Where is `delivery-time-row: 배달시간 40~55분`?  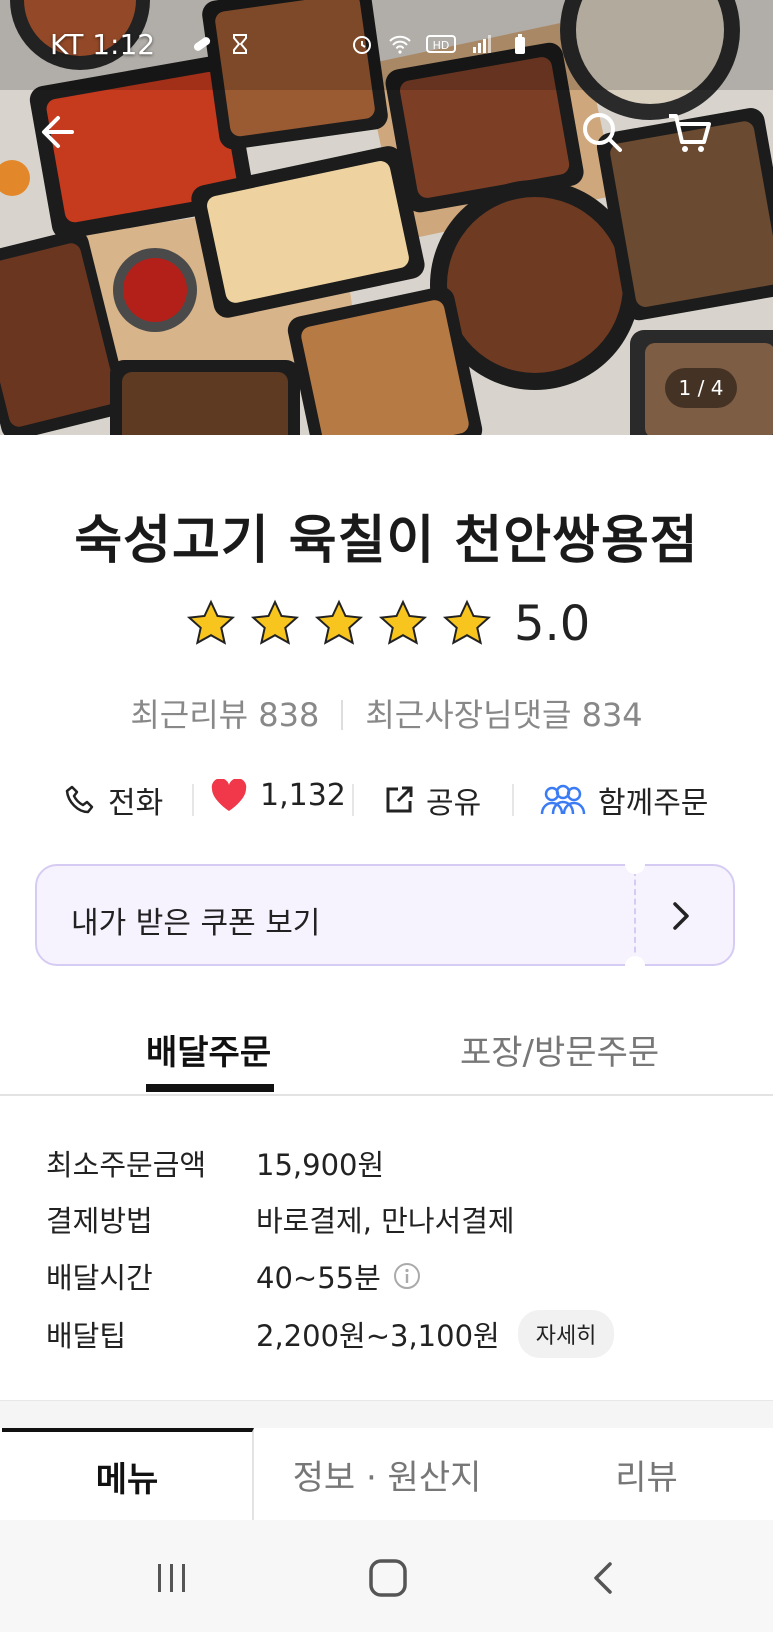
delivery-time-row: 배달시간 40~55분 is located at coordinates (233, 1276).